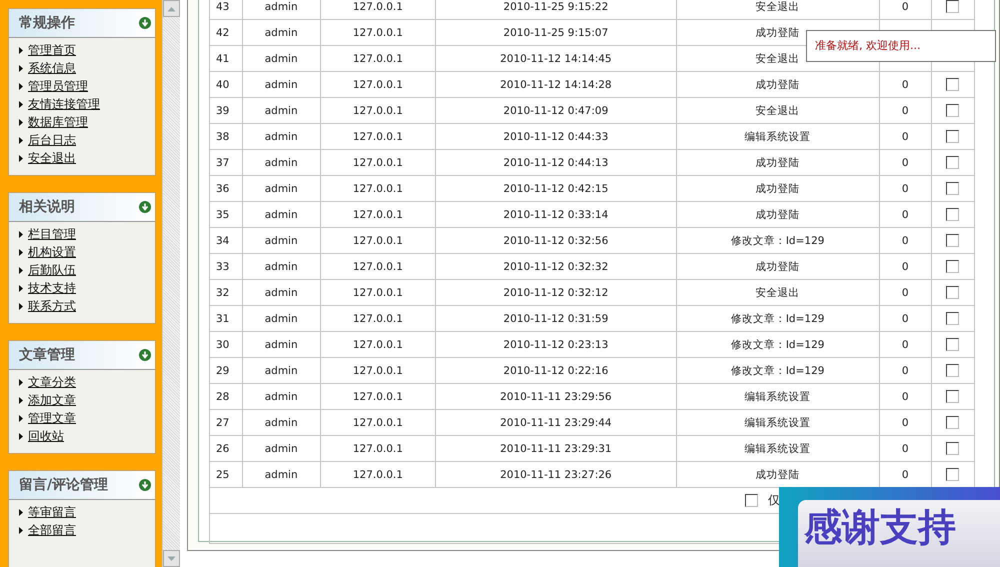  What do you see at coordinates (556, 397) in the screenshot?
I see `table-cell: 2010-11-11 23:29:56` at bounding box center [556, 397].